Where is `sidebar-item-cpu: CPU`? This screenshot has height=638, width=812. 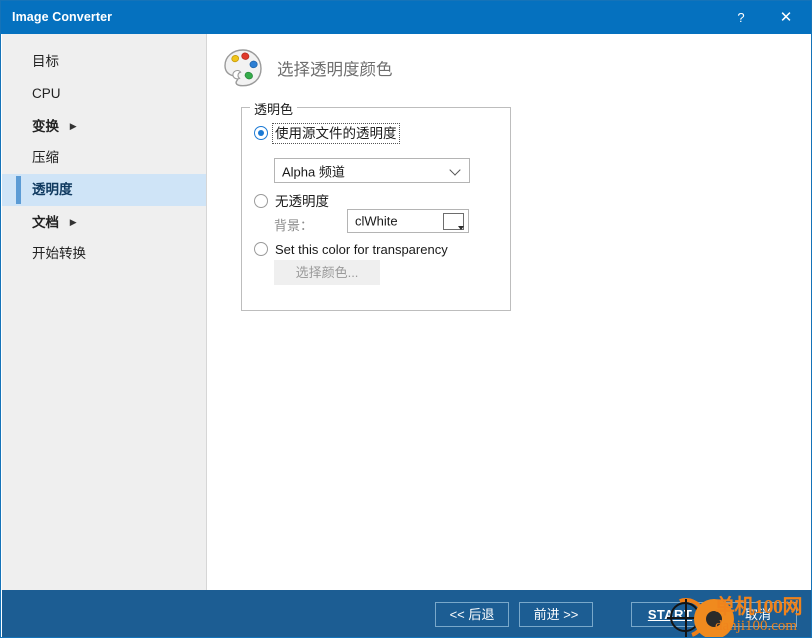 sidebar-item-cpu: CPU is located at coordinates (104, 94).